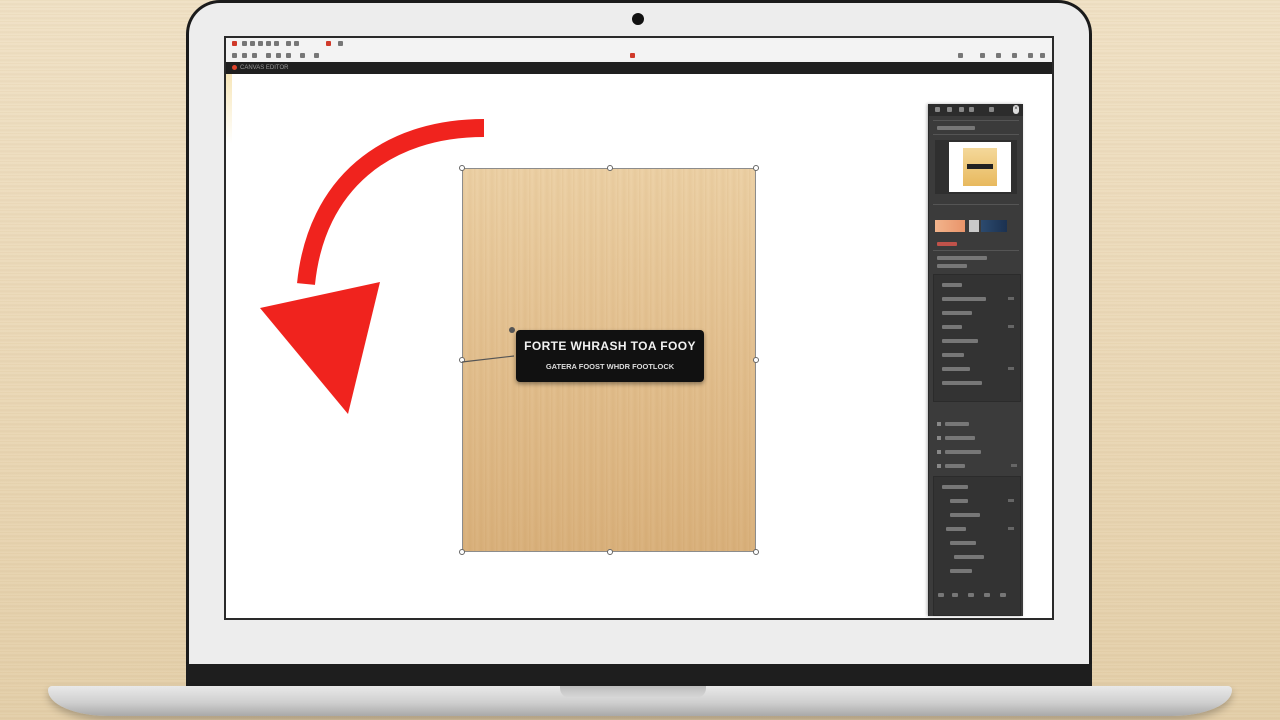 The height and width of the screenshot is (720, 1280). What do you see at coordinates (977, 546) in the screenshot?
I see `layers-subpanel` at bounding box center [977, 546].